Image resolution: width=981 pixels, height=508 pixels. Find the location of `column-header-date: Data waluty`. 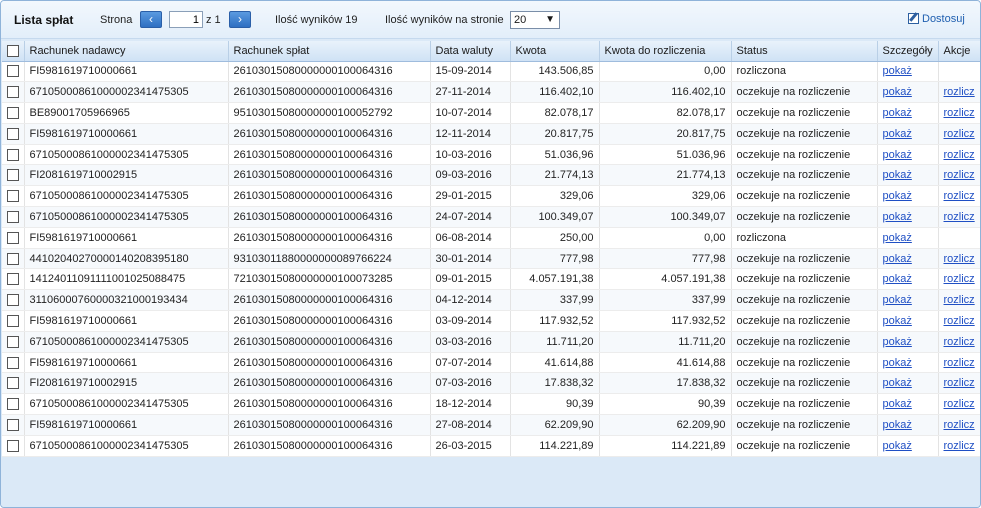

column-header-date: Data waluty is located at coordinates (470, 51).